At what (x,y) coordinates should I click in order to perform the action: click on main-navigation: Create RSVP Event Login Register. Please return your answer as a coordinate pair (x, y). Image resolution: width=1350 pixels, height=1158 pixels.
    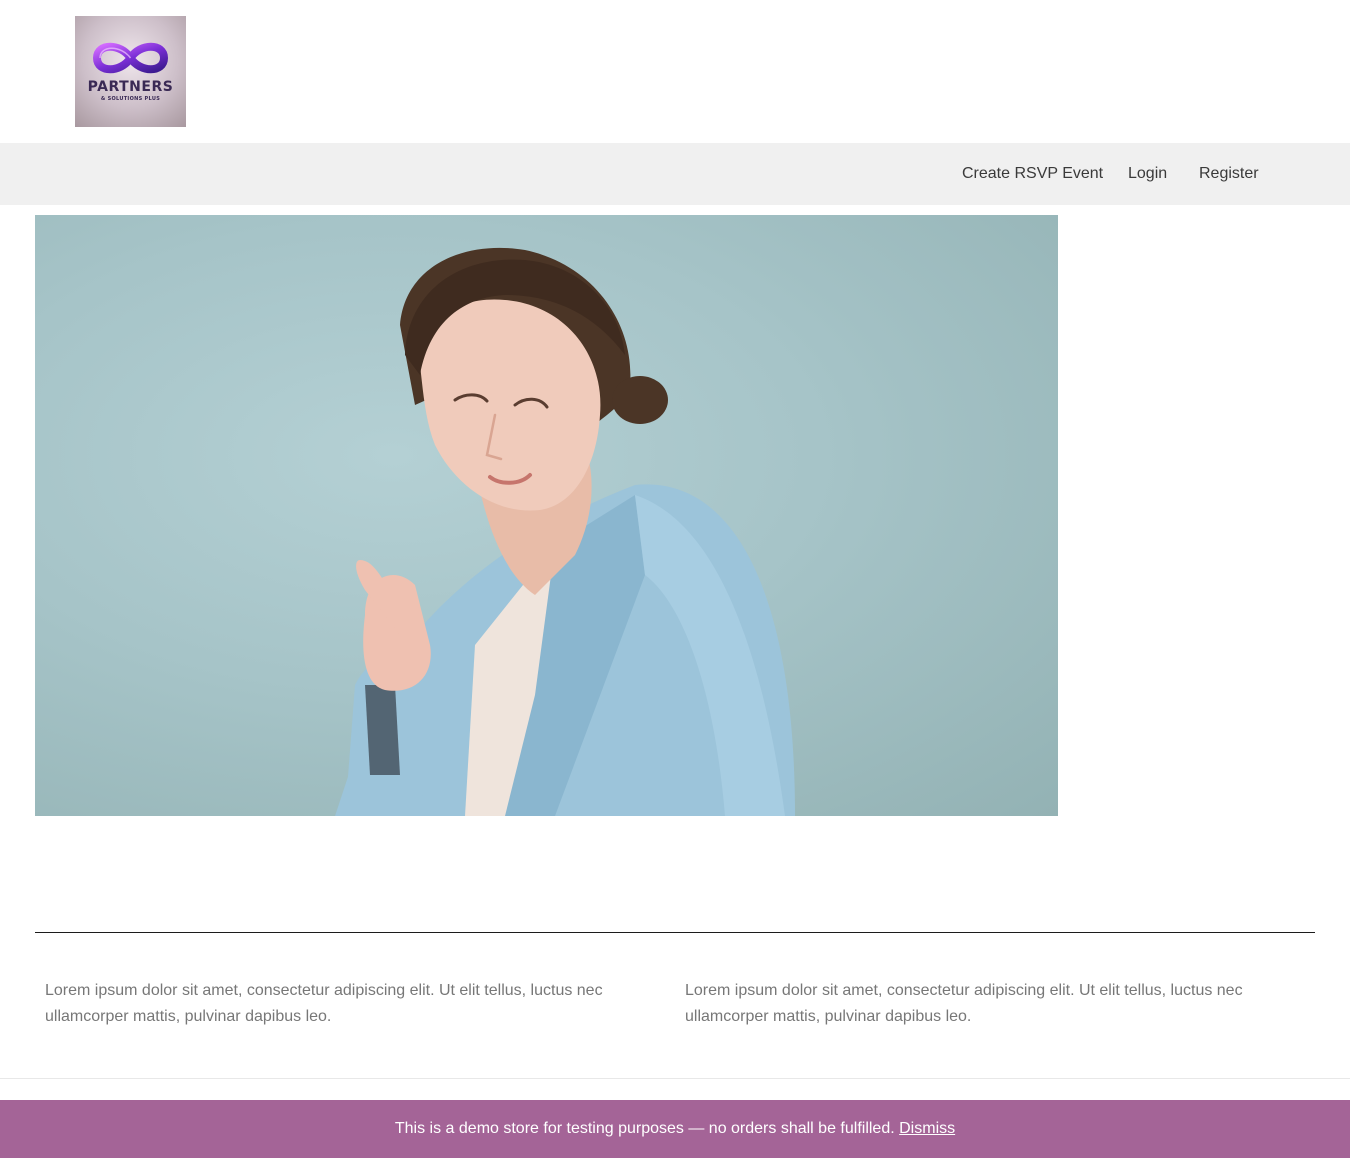
    Looking at the image, I should click on (675, 174).